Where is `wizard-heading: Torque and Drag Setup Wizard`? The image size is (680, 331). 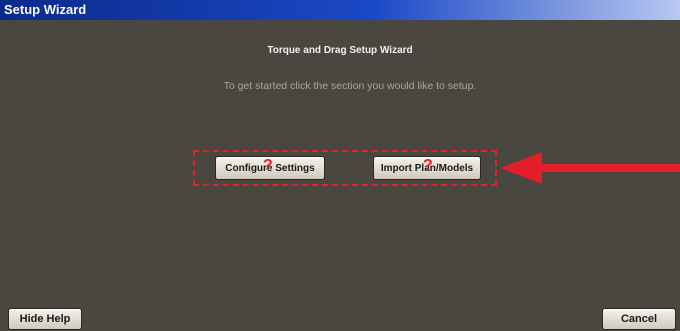 wizard-heading: Torque and Drag Setup Wizard is located at coordinates (340, 50).